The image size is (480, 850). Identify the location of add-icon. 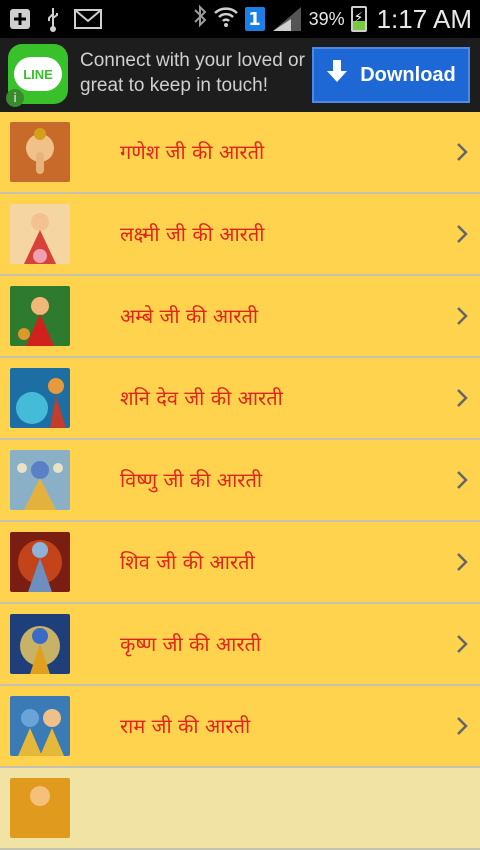
(20, 22).